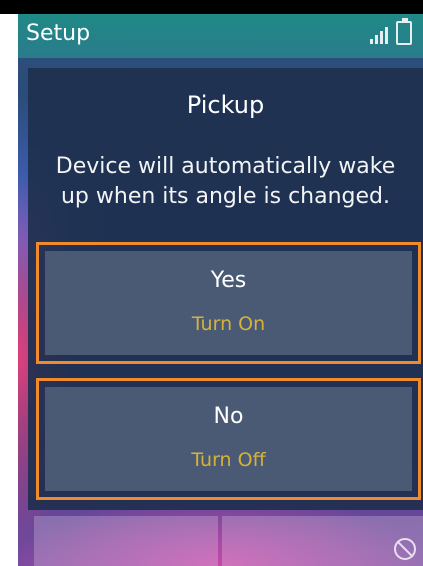 Image resolution: width=423 pixels, height=566 pixels. Describe the element at coordinates (228, 416) in the screenshot. I see `no-option-label: No` at that location.